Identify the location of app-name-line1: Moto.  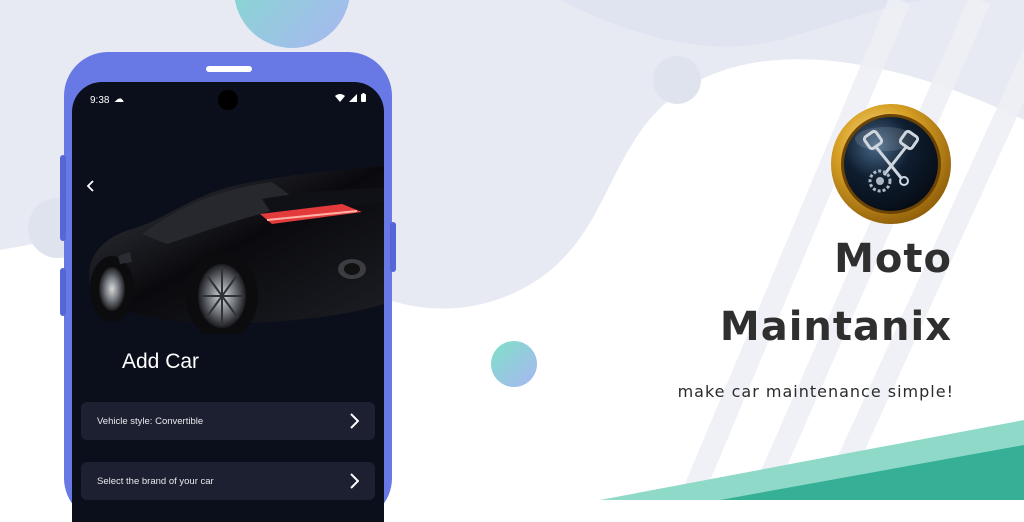
(893, 259).